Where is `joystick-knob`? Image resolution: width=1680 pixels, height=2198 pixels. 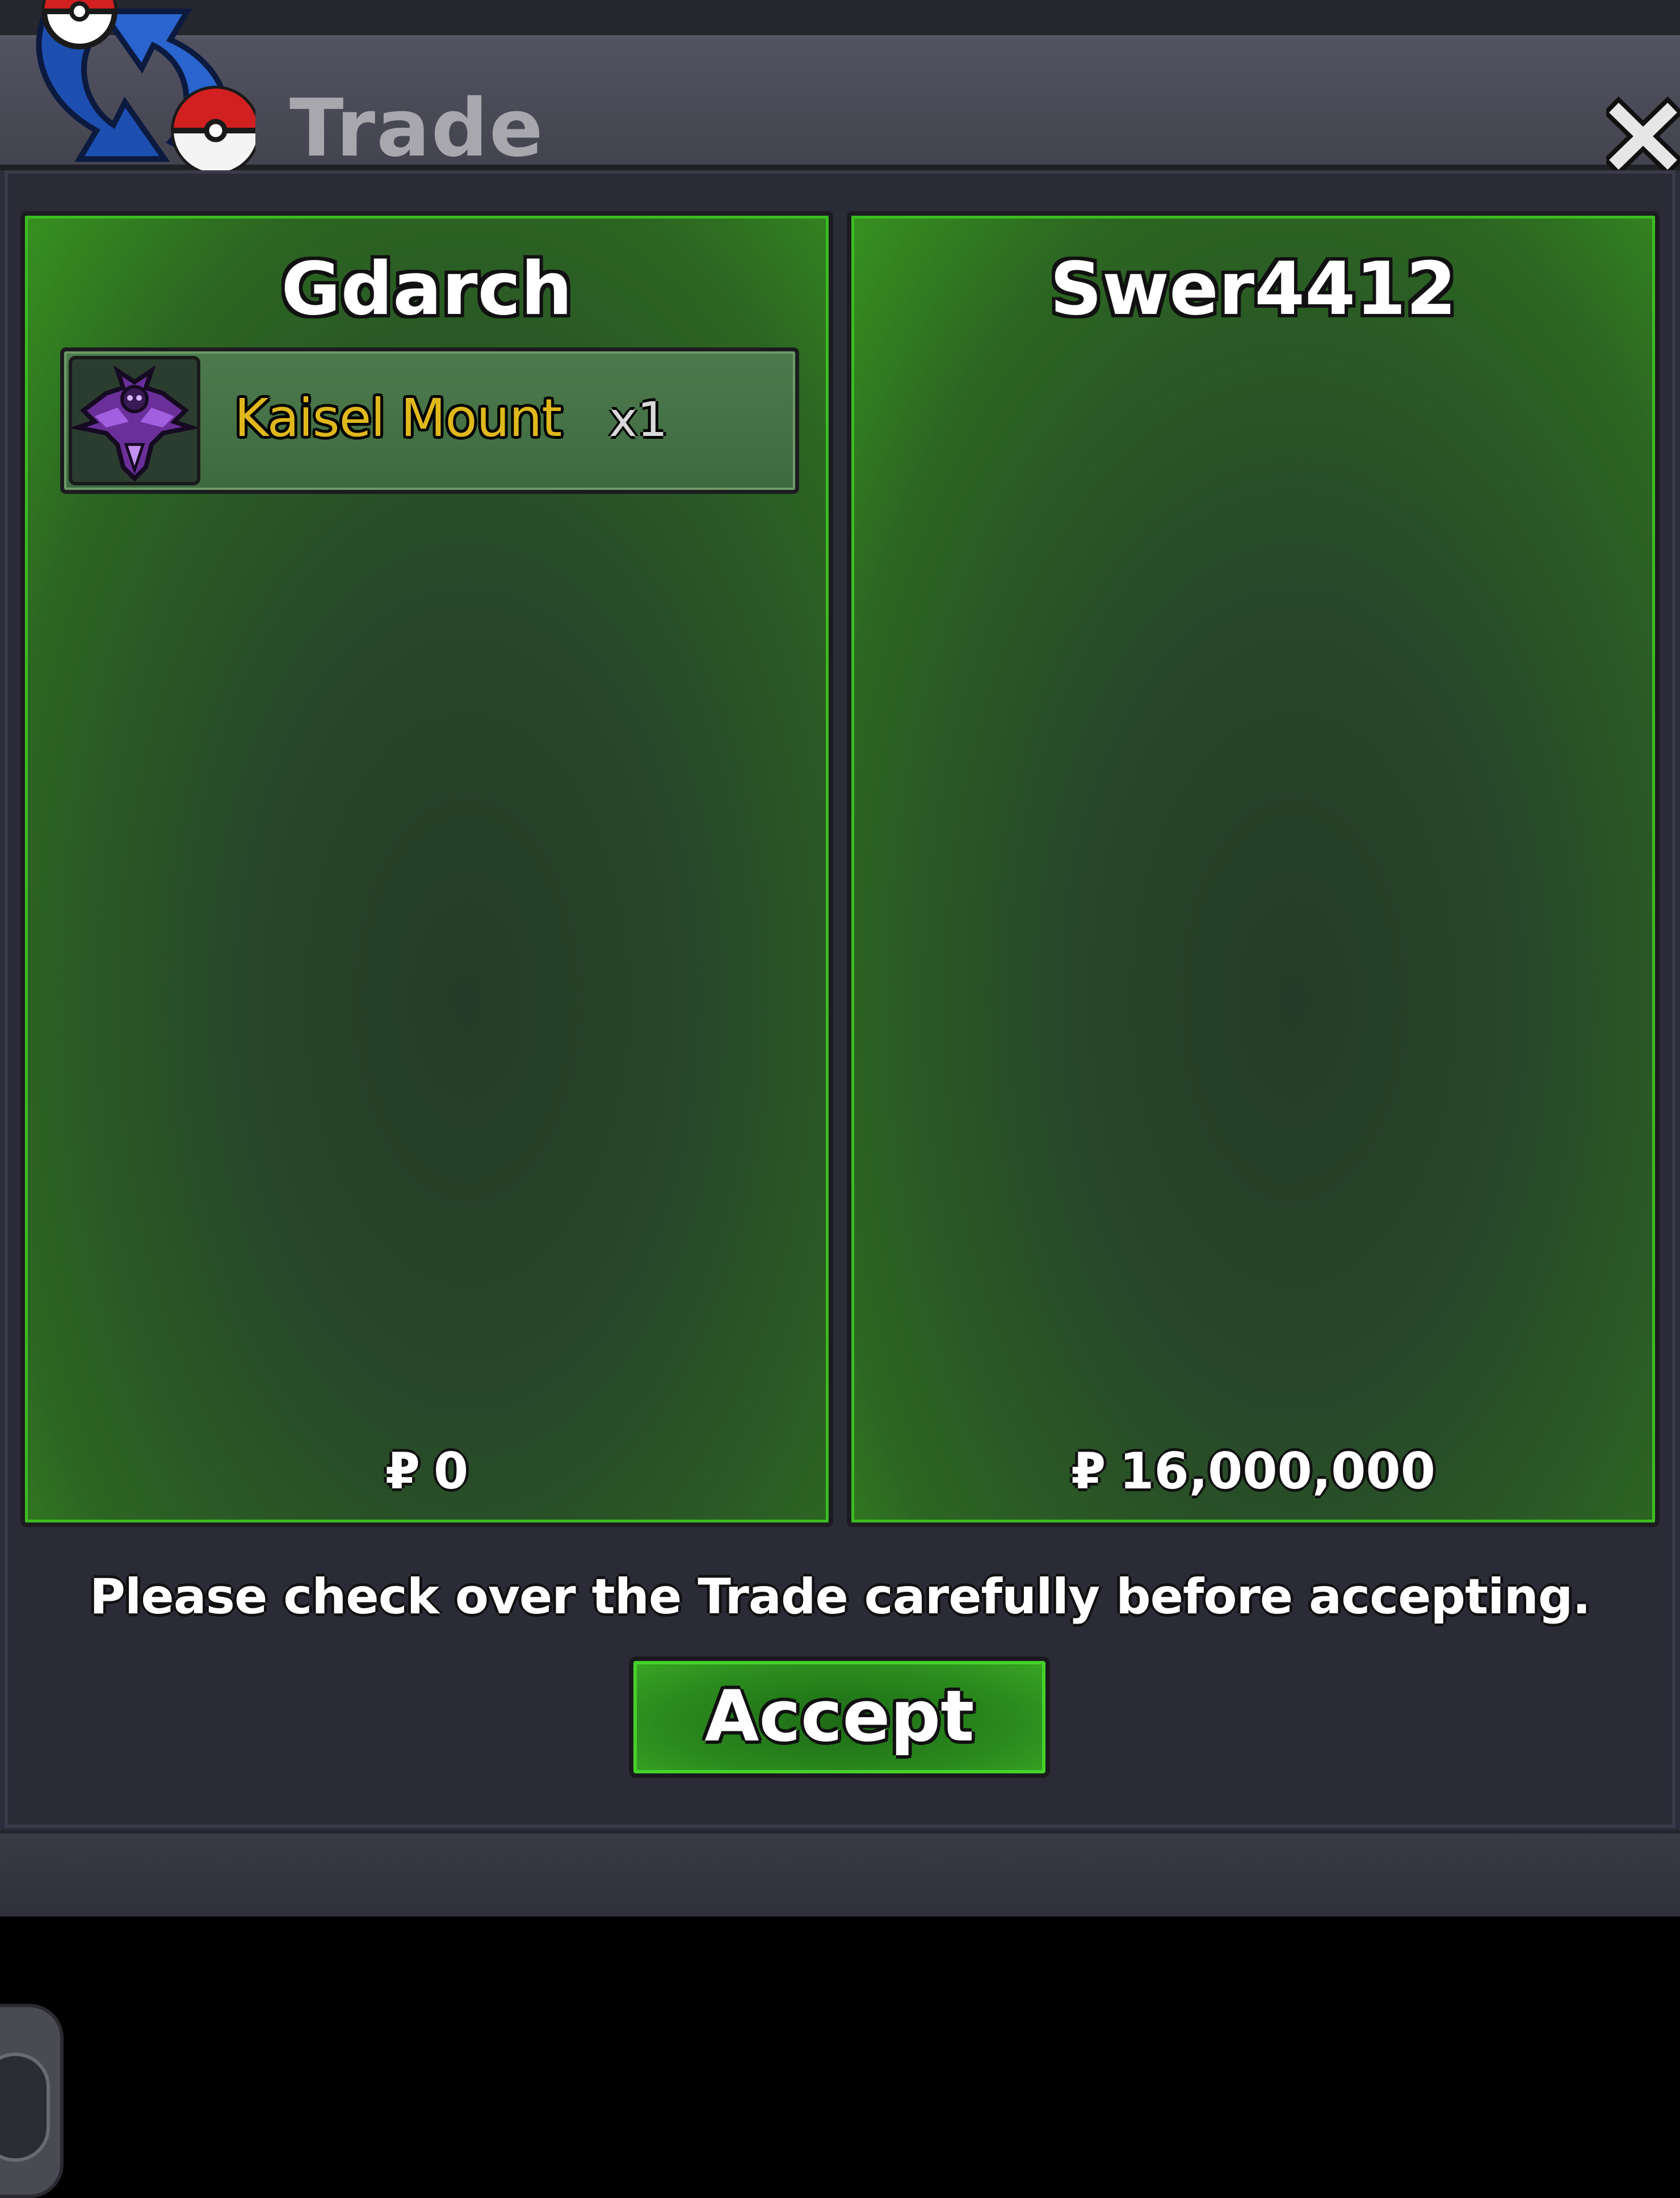 joystick-knob is located at coordinates (25, 2107).